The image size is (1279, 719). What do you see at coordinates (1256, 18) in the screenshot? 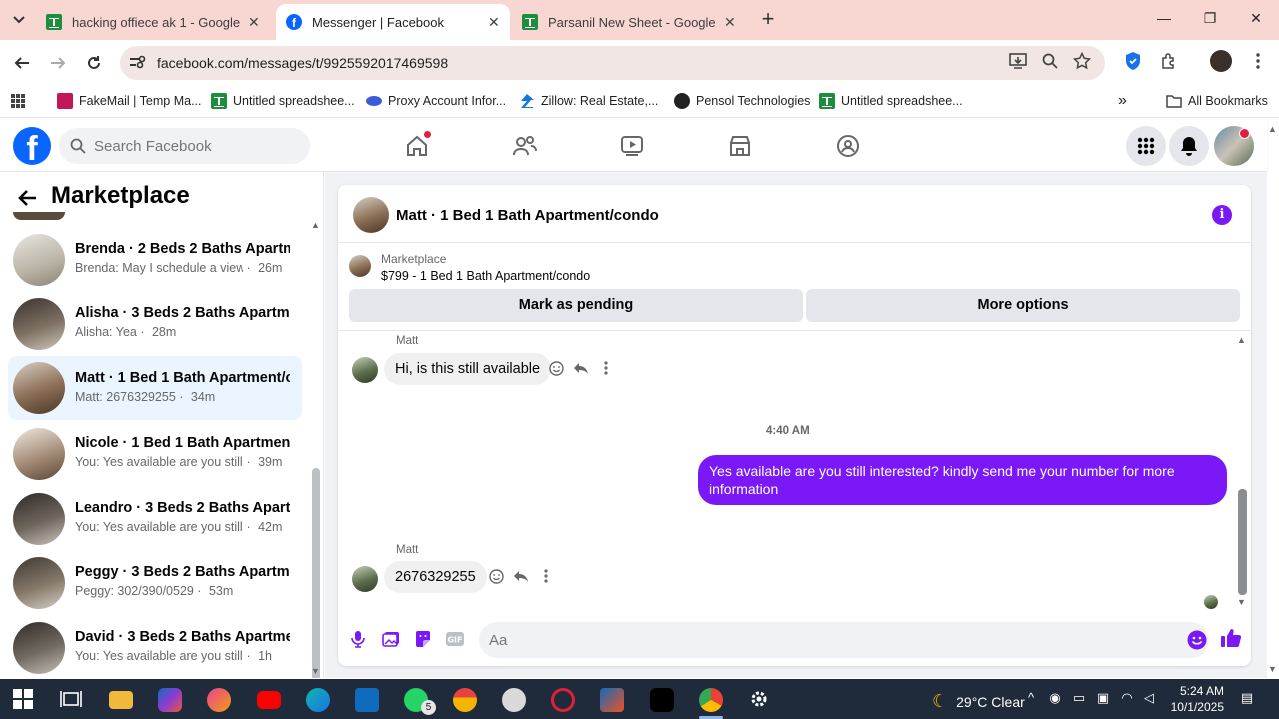
I see `close-window-button: ✕` at bounding box center [1256, 18].